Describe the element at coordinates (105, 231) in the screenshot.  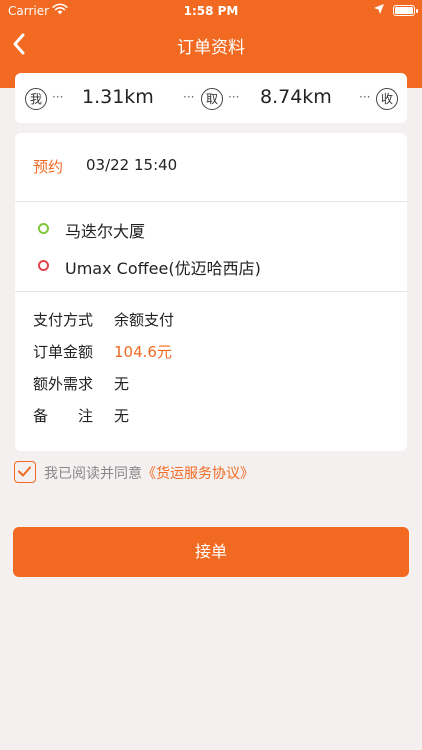
I see `pickup-address: 马迭尔大厦` at that location.